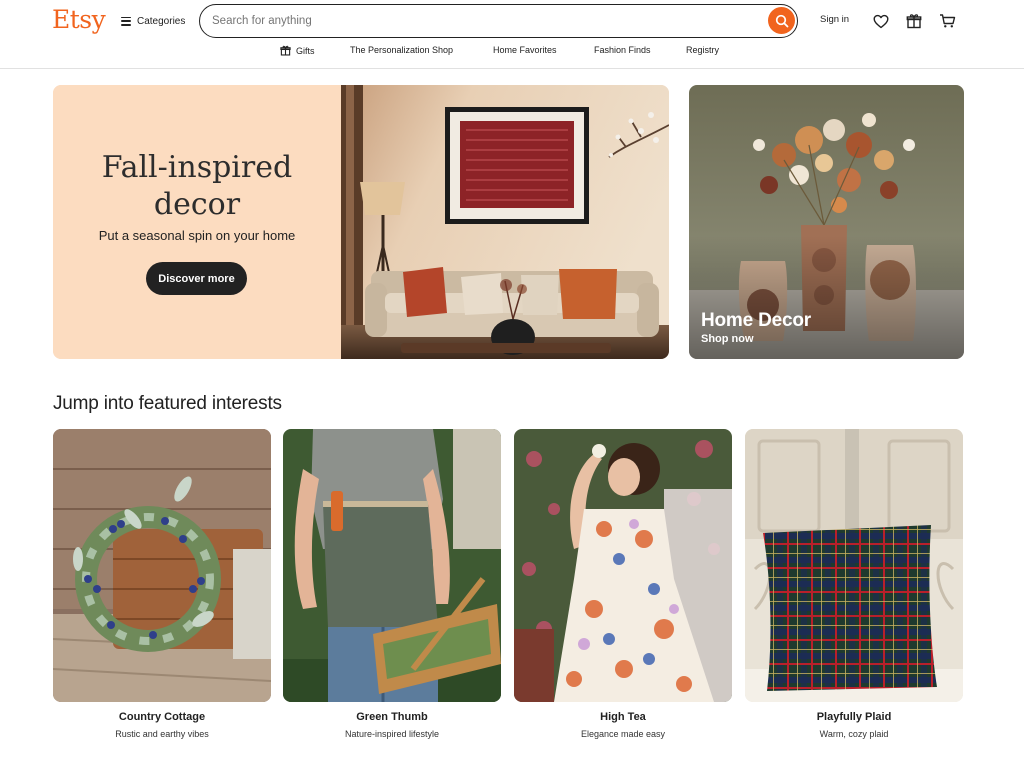  I want to click on categories-button: Categories, so click(153, 21).